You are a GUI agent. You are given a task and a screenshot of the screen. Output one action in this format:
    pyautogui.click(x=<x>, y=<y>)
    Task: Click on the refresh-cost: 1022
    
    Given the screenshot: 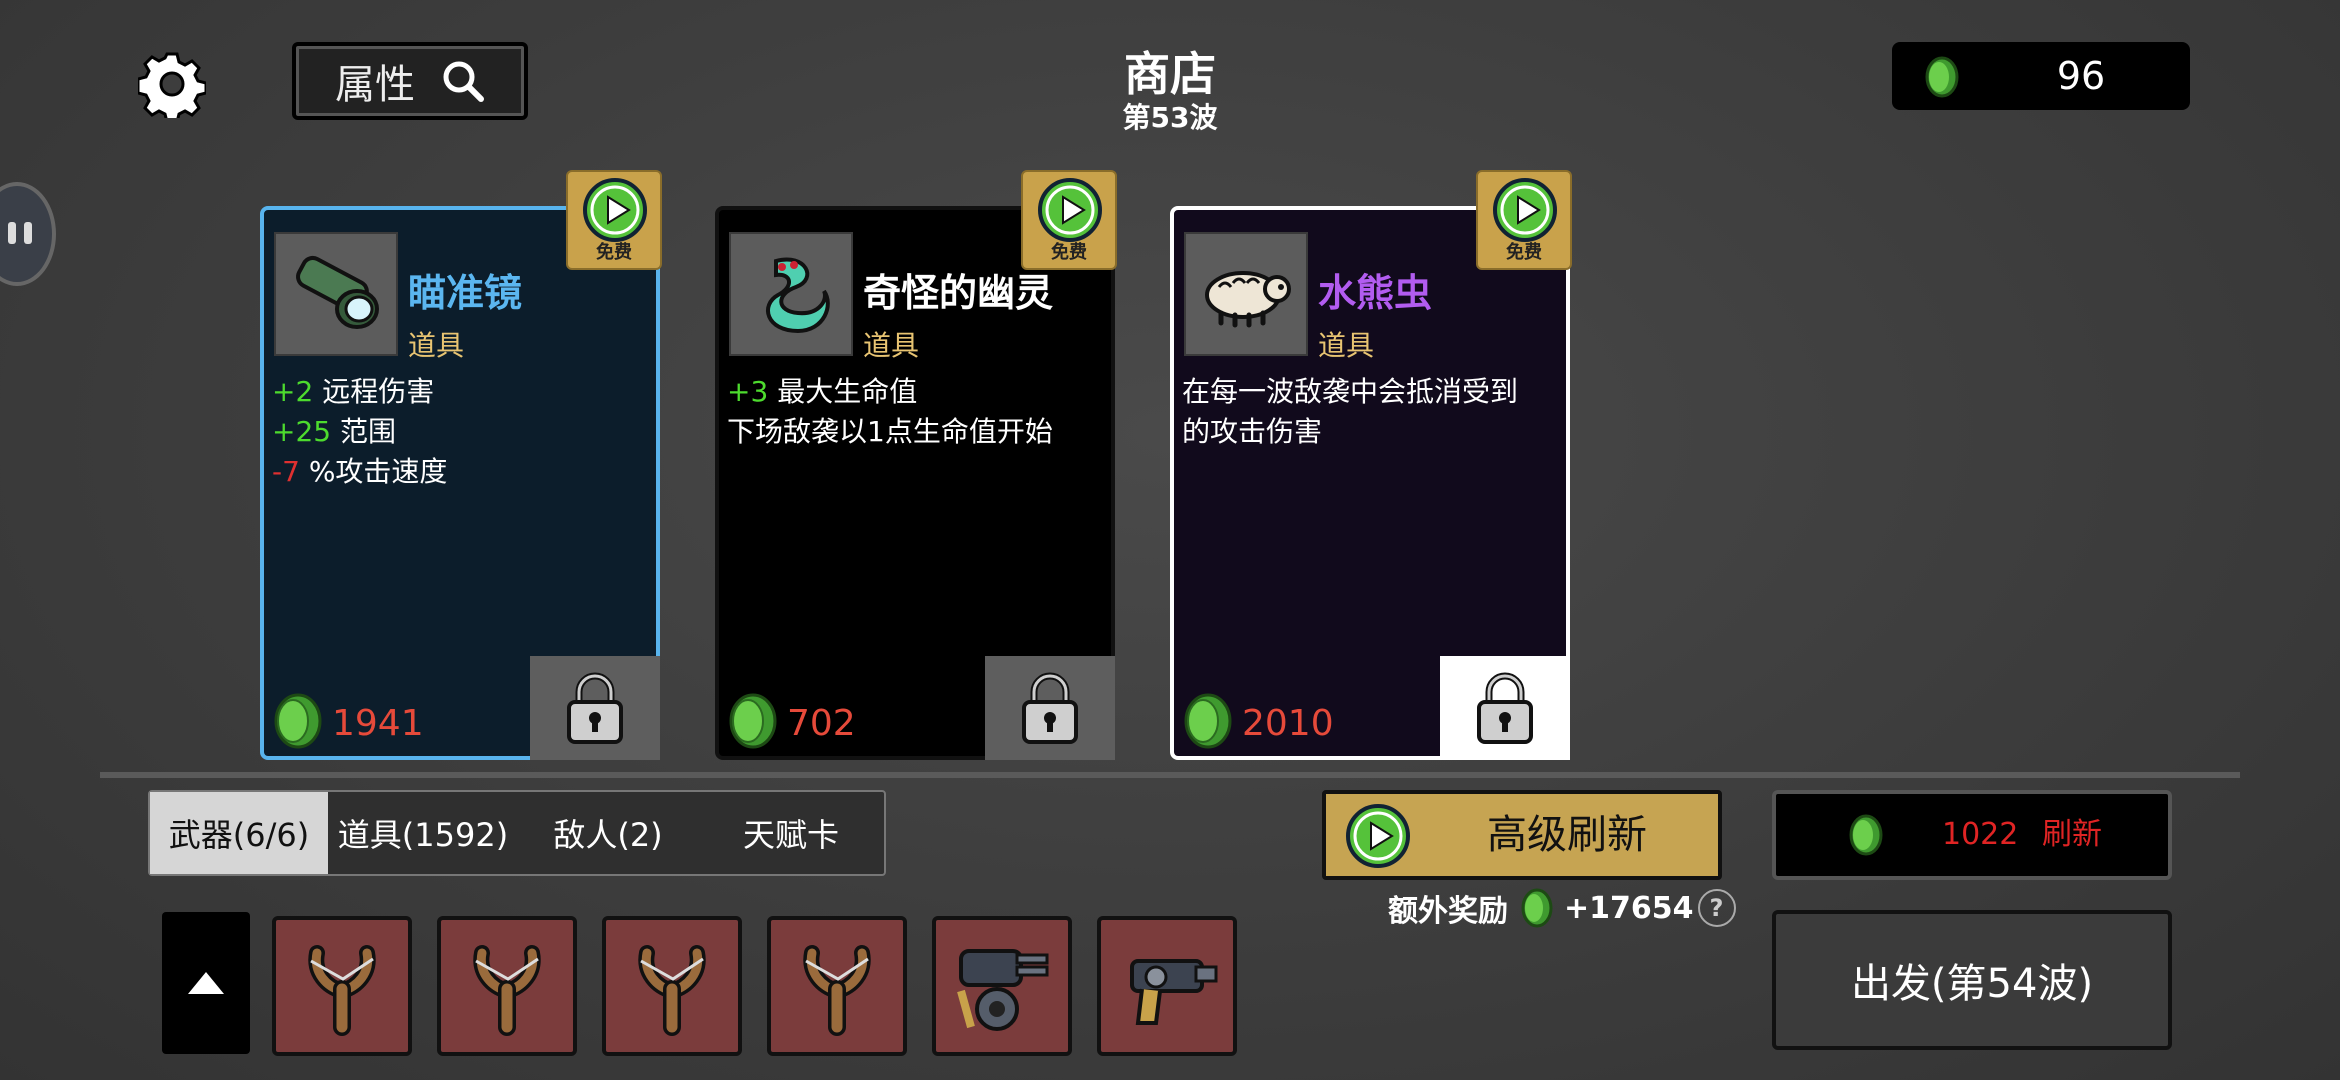 What is the action you would take?
    pyautogui.click(x=1980, y=834)
    